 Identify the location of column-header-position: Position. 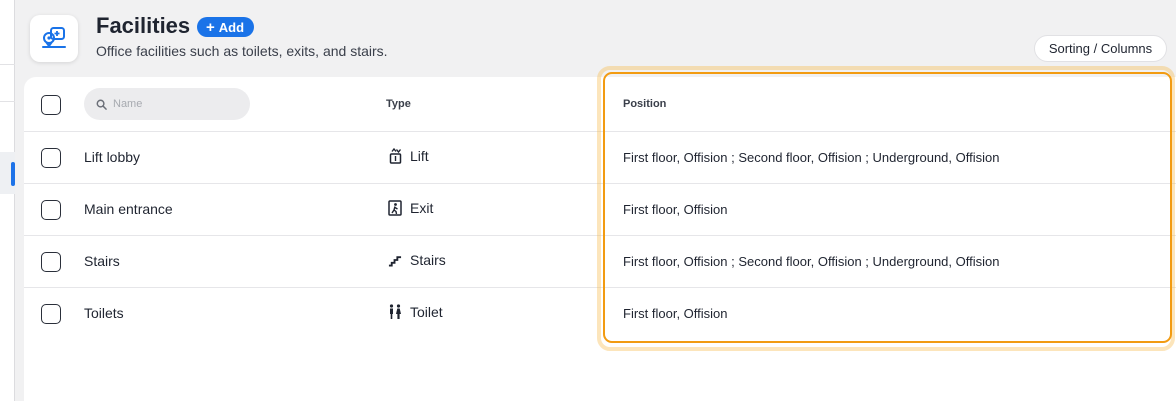
(644, 104).